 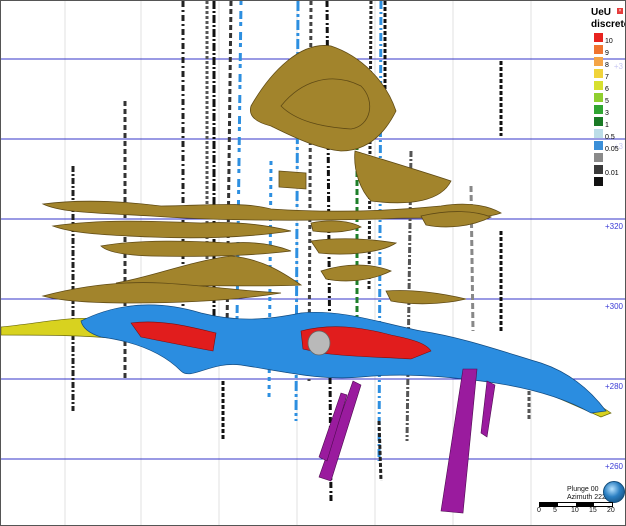 I want to click on legend-label: 5, so click(x=607, y=101).